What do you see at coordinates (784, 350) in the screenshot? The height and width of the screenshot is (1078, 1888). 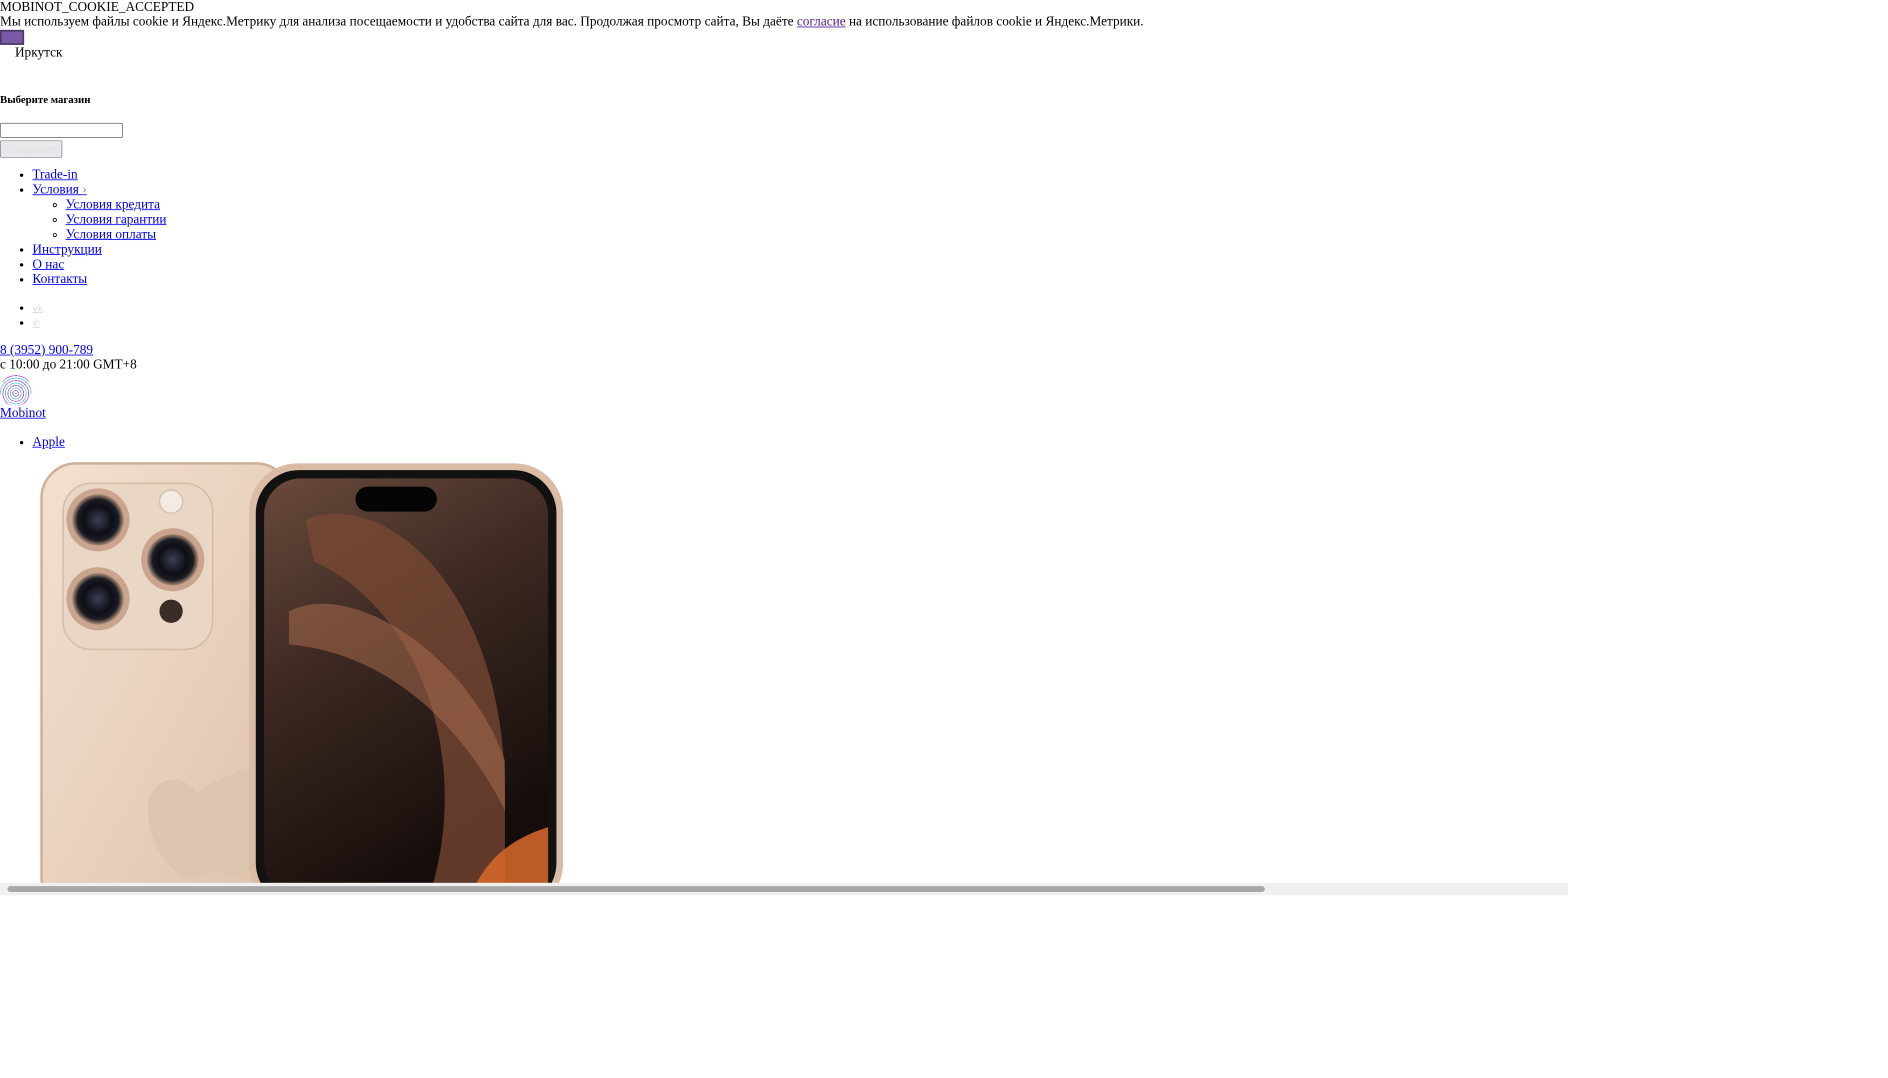 I see `phone-row: 8 (3952) 900-789` at bounding box center [784, 350].